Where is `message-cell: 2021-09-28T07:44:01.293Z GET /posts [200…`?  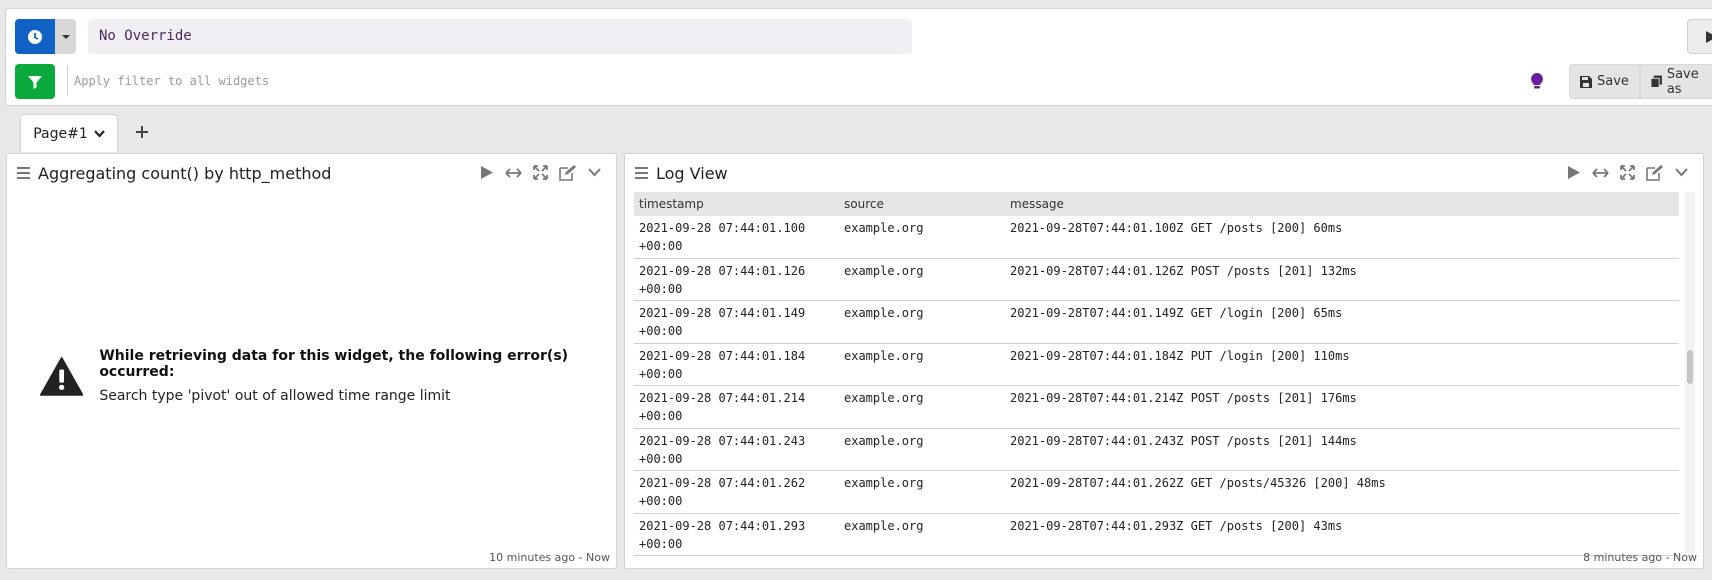 message-cell: 2021-09-28T07:44:01.293Z GET /posts [200… is located at coordinates (1176, 525).